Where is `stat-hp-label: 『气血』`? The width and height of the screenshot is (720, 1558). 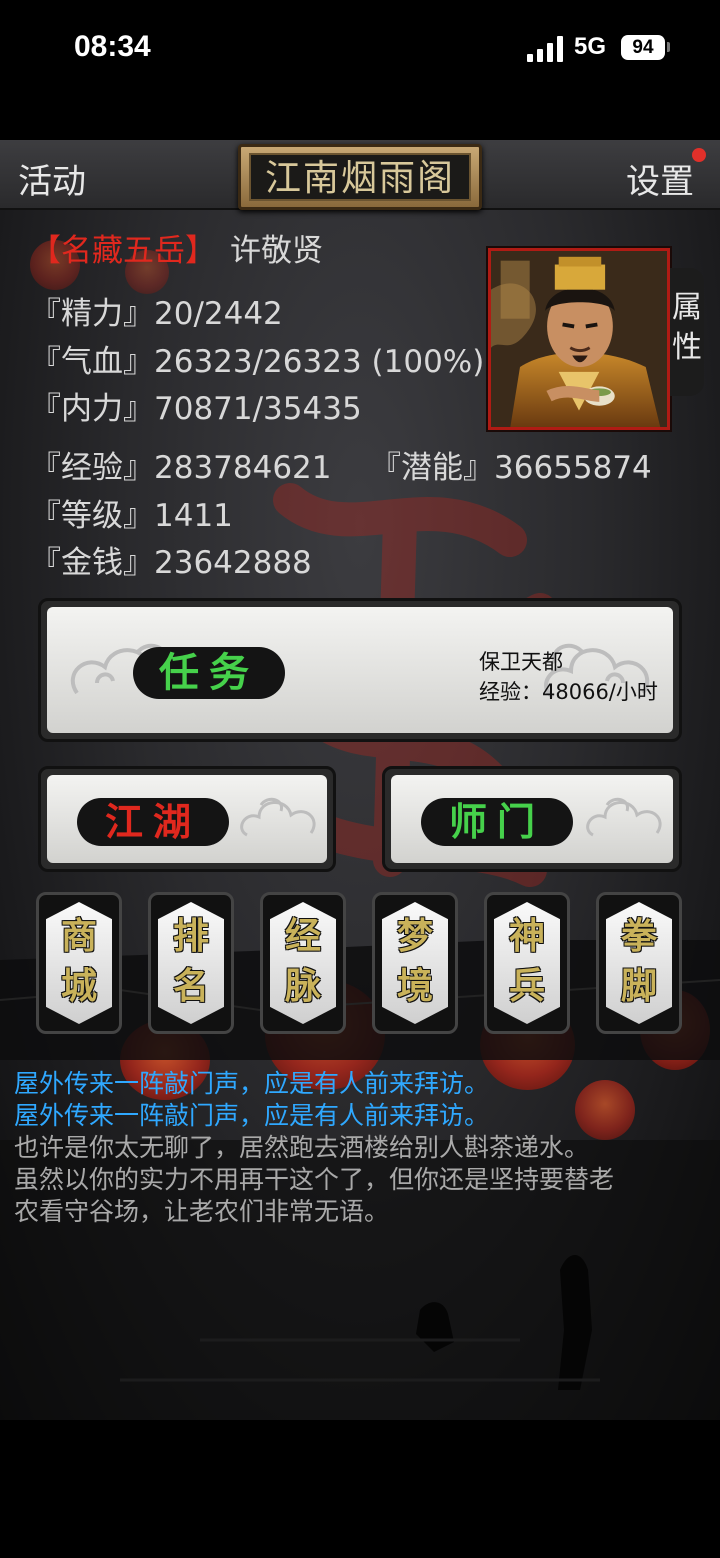
stat-hp-label: 『气血』 is located at coordinates (92, 362).